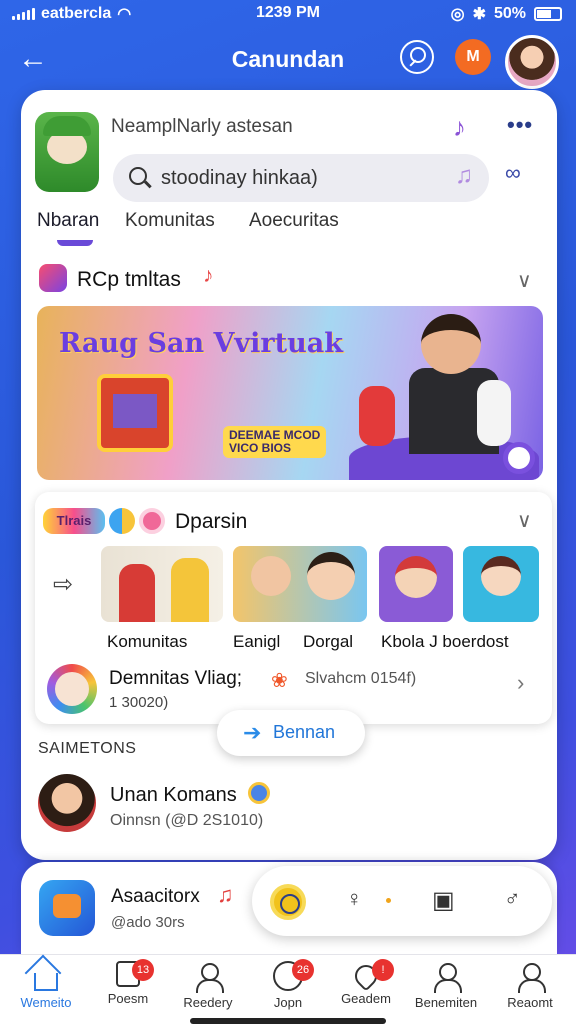  What do you see at coordinates (170, 221) in the screenshot?
I see `tab-komunitas: Komunitas` at bounding box center [170, 221].